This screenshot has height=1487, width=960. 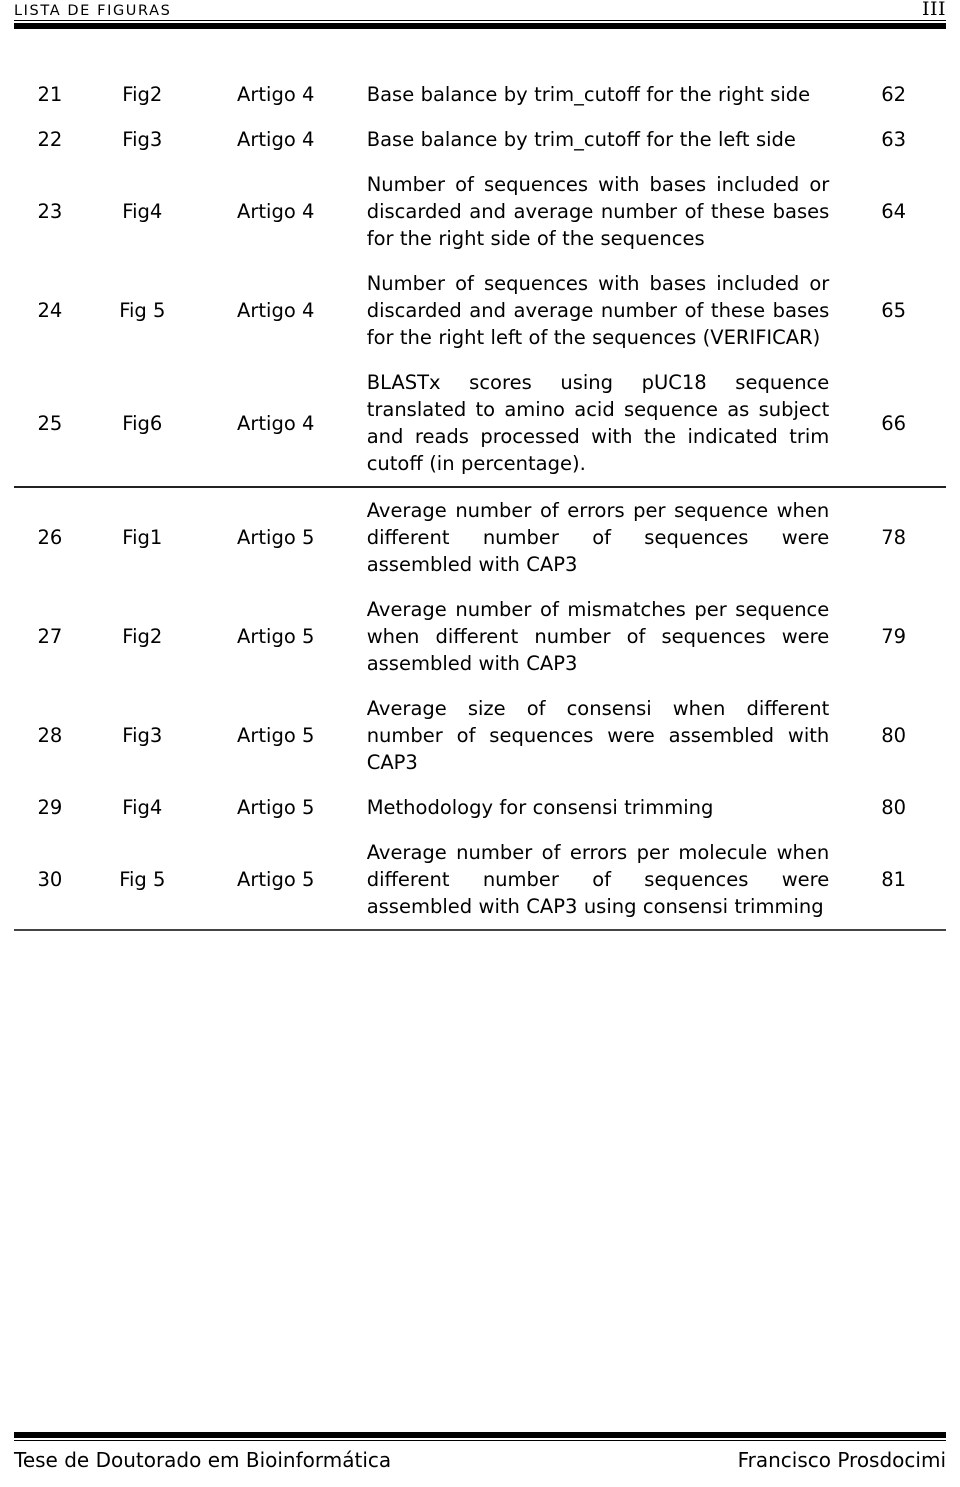 I want to click on figure-page-cell: 64, so click(x=894, y=211).